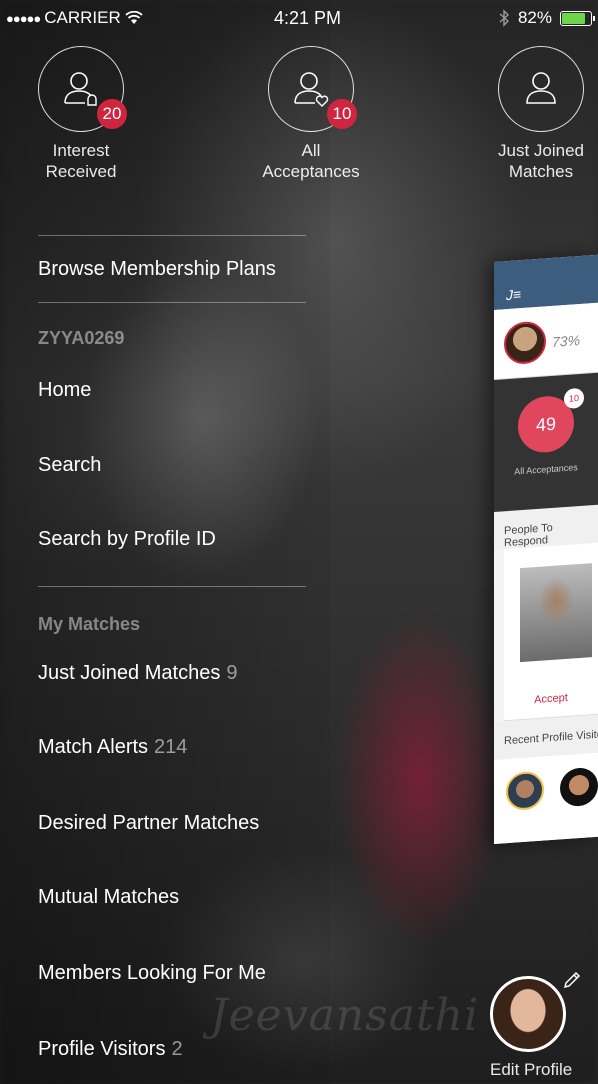  What do you see at coordinates (82, 17) in the screenshot?
I see `carrier-name: CARRIER` at bounding box center [82, 17].